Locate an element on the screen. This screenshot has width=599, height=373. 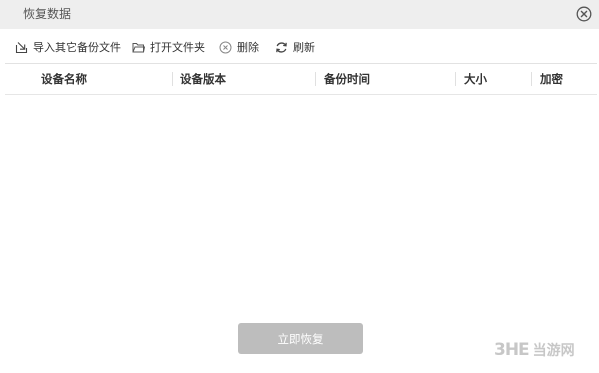
open-folder-button: 打开文件夹 is located at coordinates (168, 47).